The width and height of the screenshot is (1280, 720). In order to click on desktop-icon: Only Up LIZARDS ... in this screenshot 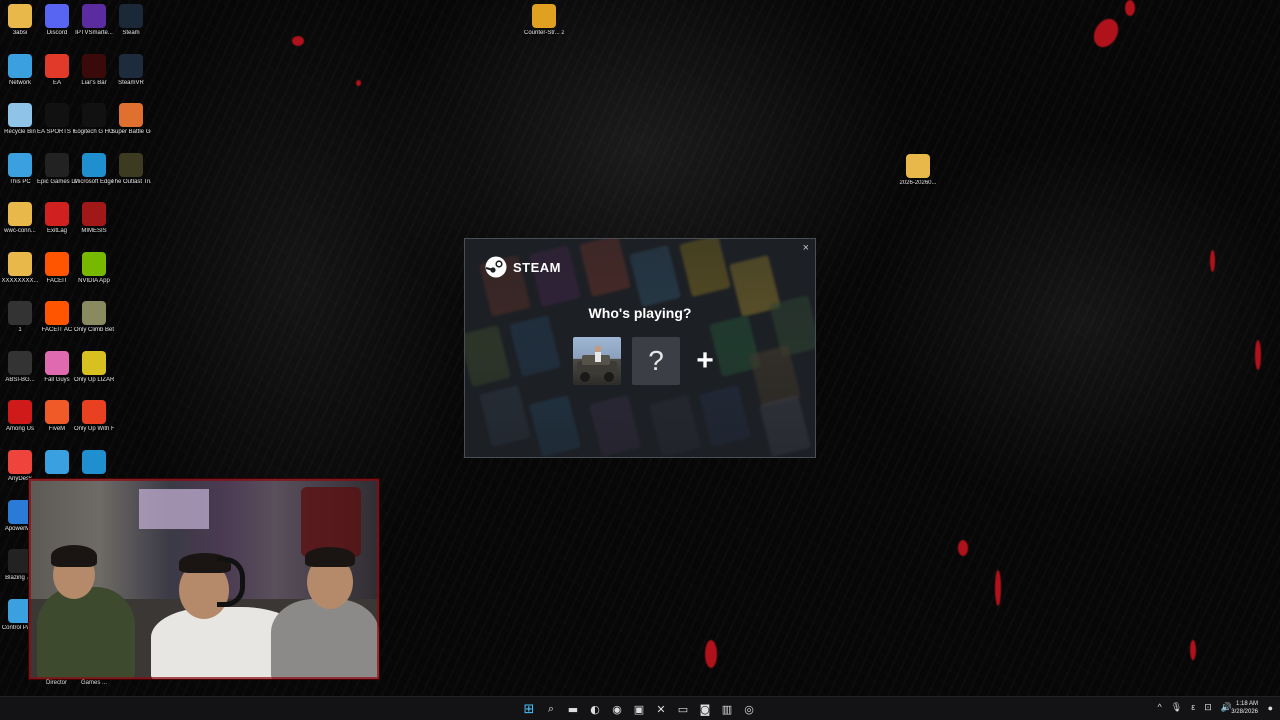, I will do `click(94, 367)`.